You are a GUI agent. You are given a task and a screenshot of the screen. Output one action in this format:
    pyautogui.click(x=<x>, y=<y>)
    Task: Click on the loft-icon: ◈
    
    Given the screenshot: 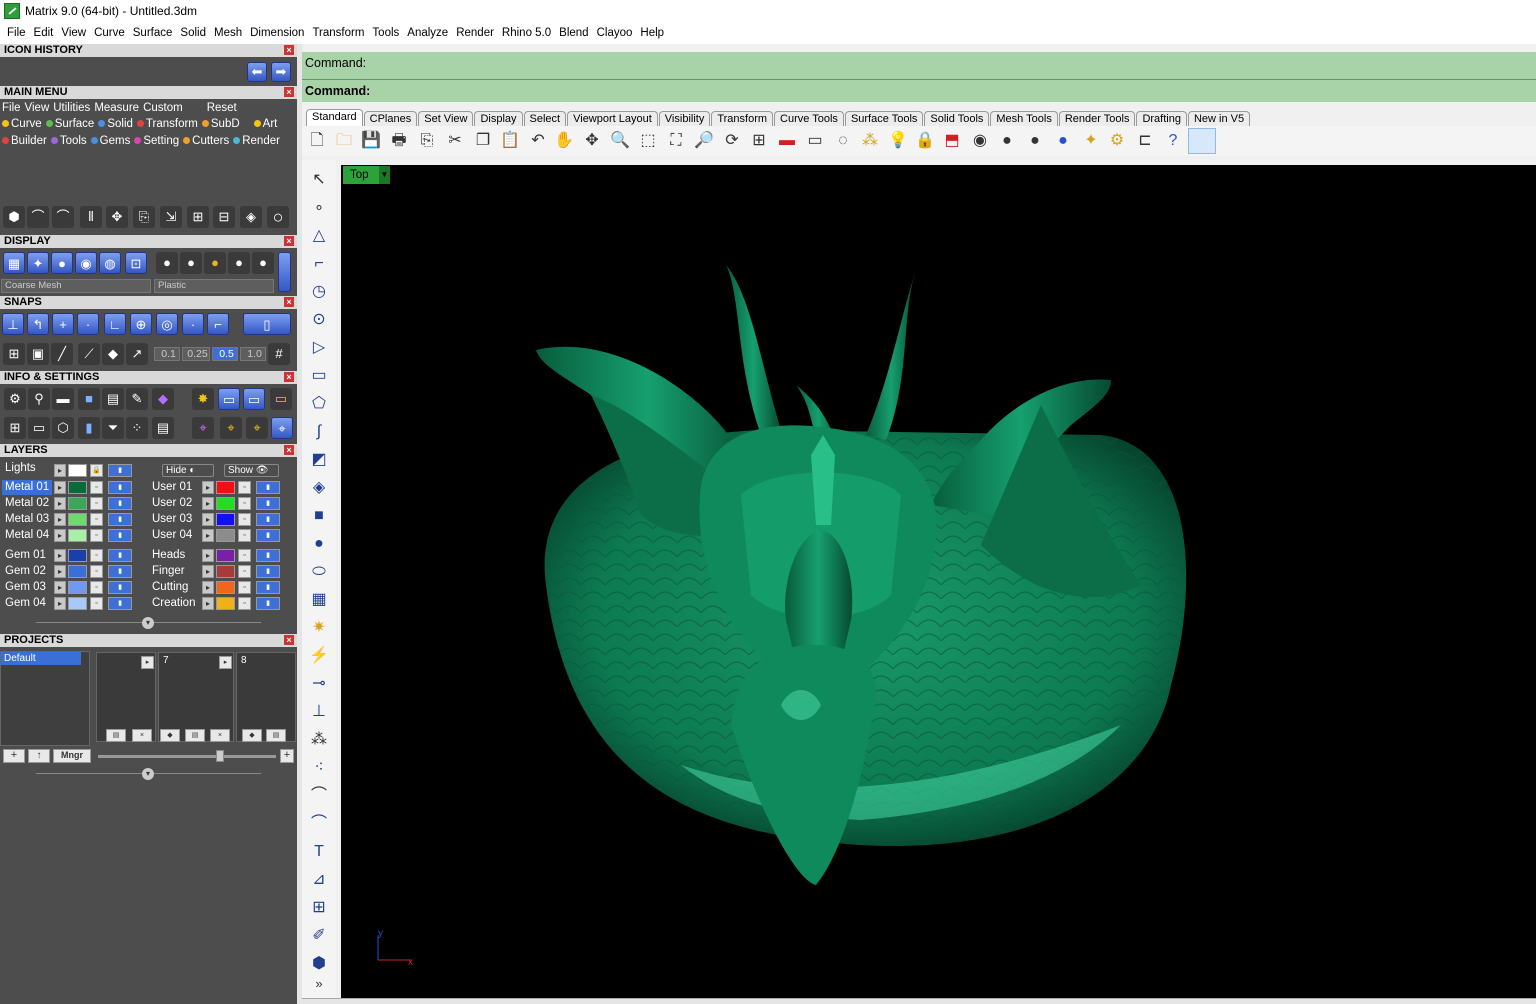 What is the action you would take?
    pyautogui.click(x=319, y=488)
    